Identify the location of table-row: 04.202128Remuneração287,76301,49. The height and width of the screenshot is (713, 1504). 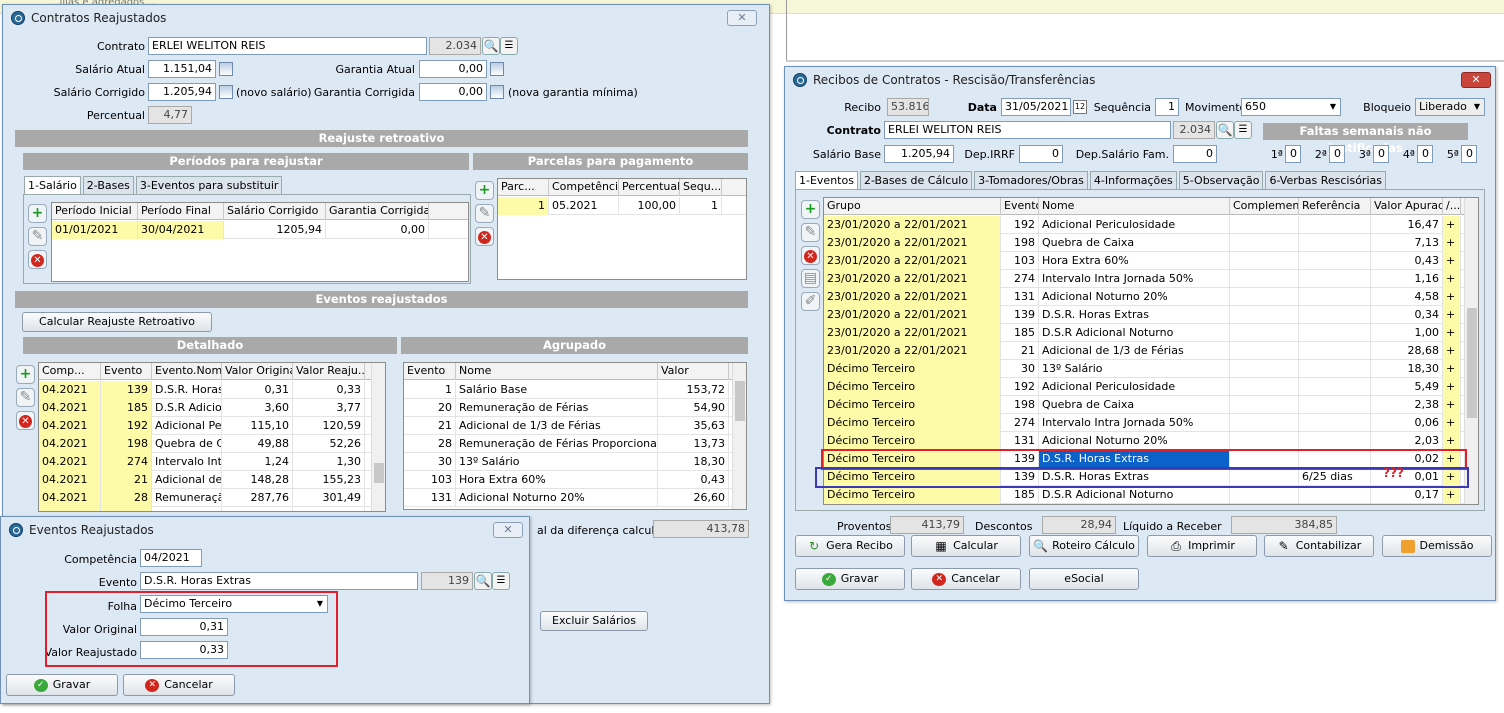
(212, 498).